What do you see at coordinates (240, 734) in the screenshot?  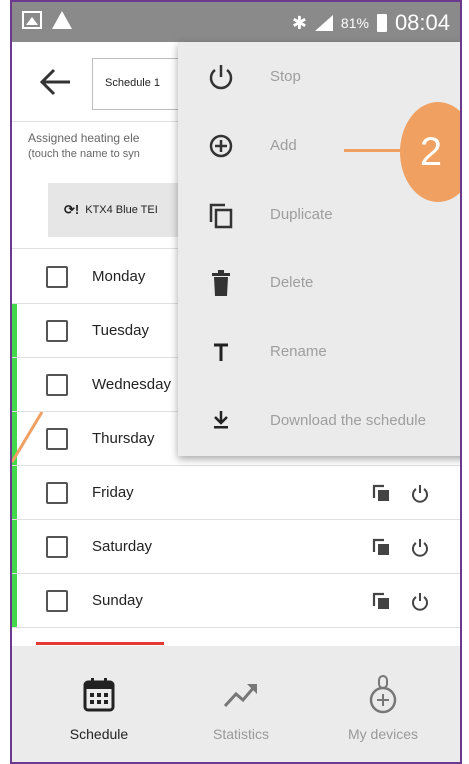 I see `nav-label-statistics: Statistics` at bounding box center [240, 734].